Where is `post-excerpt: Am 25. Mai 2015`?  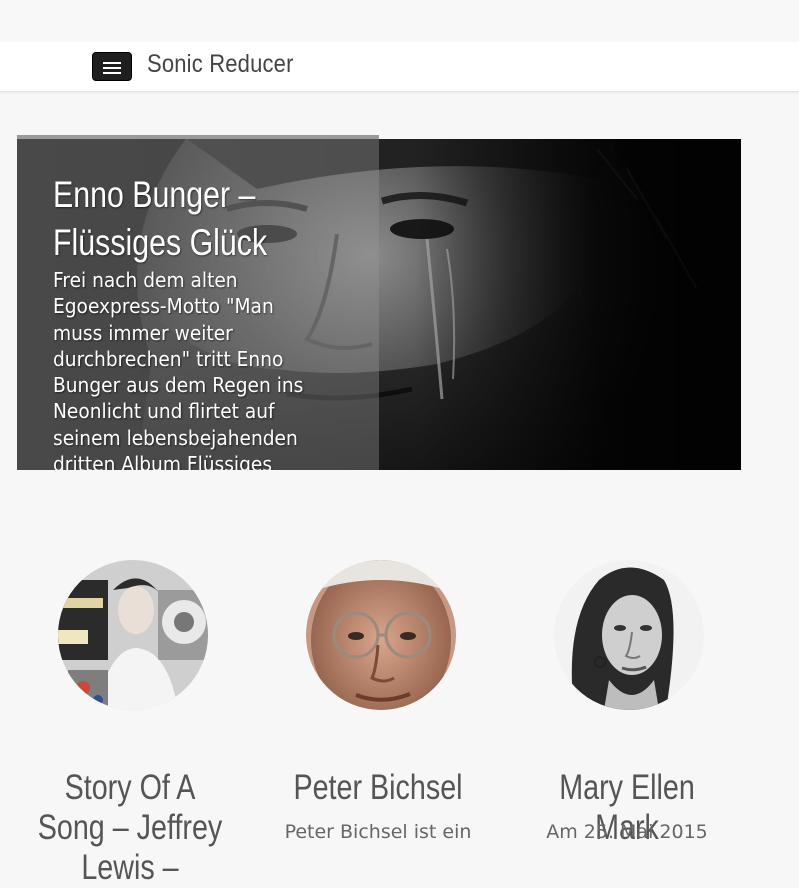
post-excerpt: Am 25. Mai 2015 is located at coordinates (627, 832).